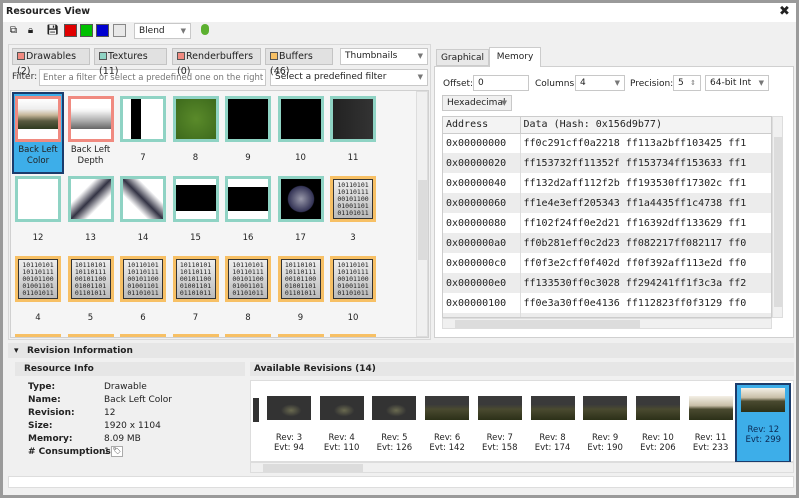 The image size is (799, 498). What do you see at coordinates (205, 29) in the screenshot?
I see `gem-icon` at bounding box center [205, 29].